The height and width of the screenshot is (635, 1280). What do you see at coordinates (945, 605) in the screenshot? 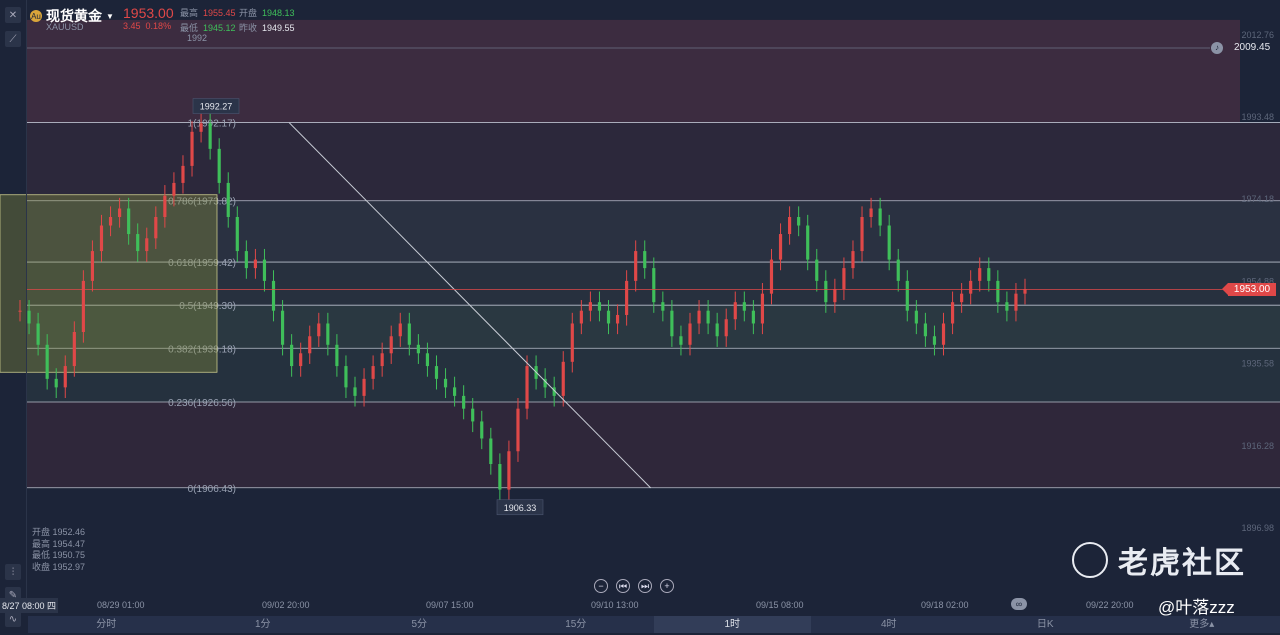
I see `time-label: 09/18 02:00` at bounding box center [945, 605].